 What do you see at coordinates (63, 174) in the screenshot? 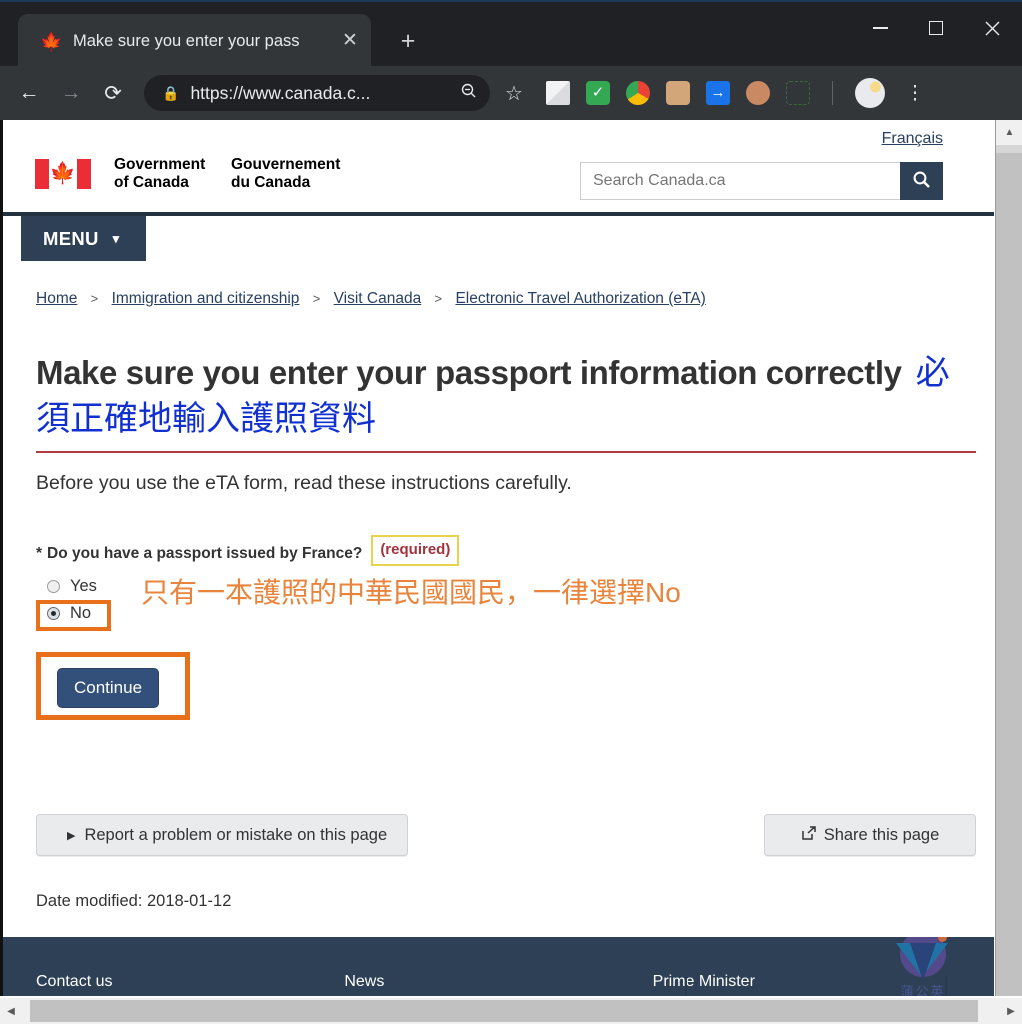
I see `canada-flag-icon: 🍁` at bounding box center [63, 174].